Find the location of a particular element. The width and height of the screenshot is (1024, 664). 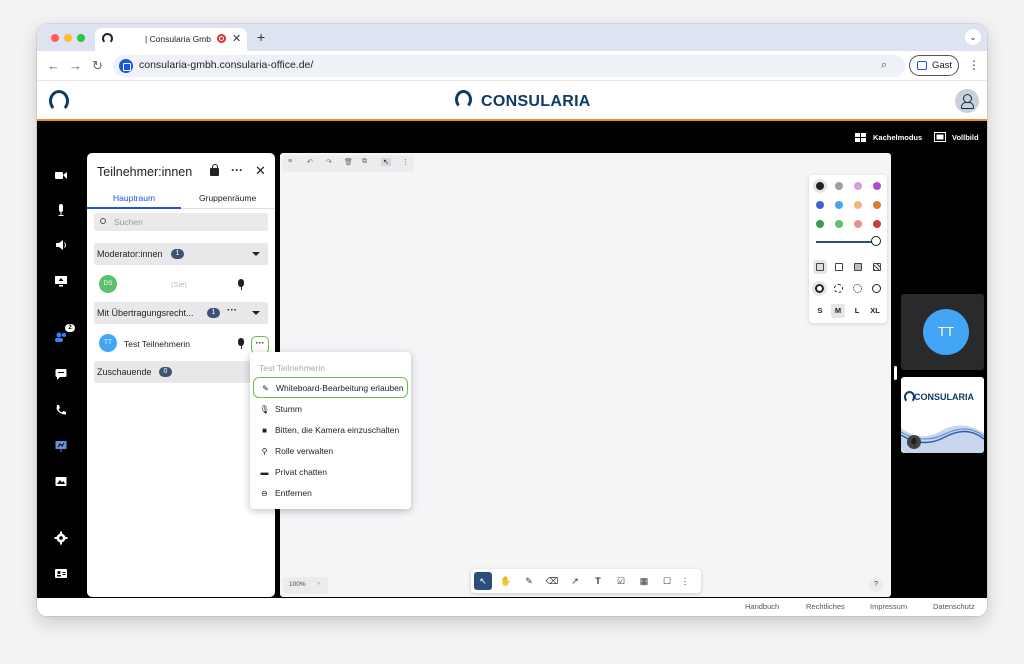

back-icon: ← is located at coordinates (53, 65).